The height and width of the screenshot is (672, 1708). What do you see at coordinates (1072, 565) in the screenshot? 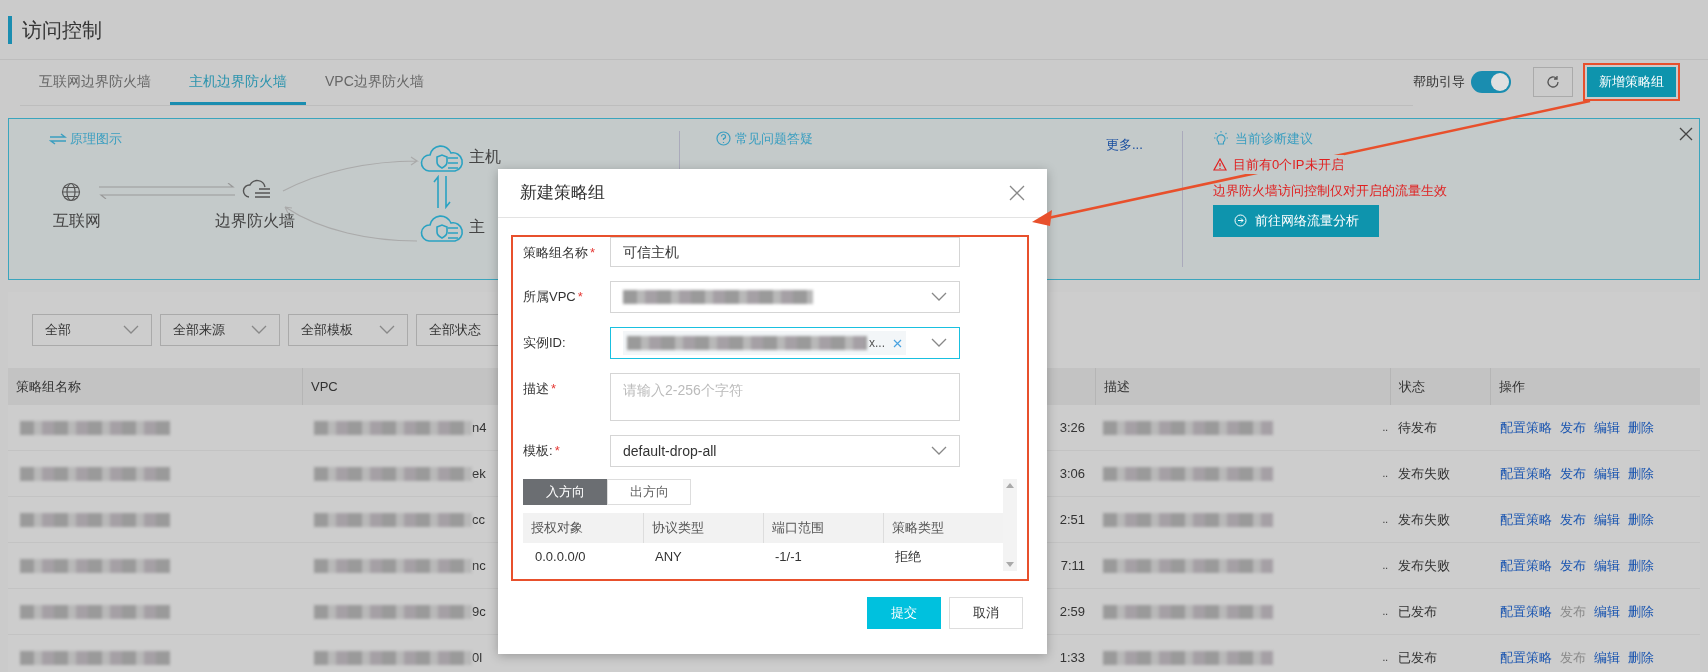
I see `table-cell-text: 7:11` at bounding box center [1072, 565].